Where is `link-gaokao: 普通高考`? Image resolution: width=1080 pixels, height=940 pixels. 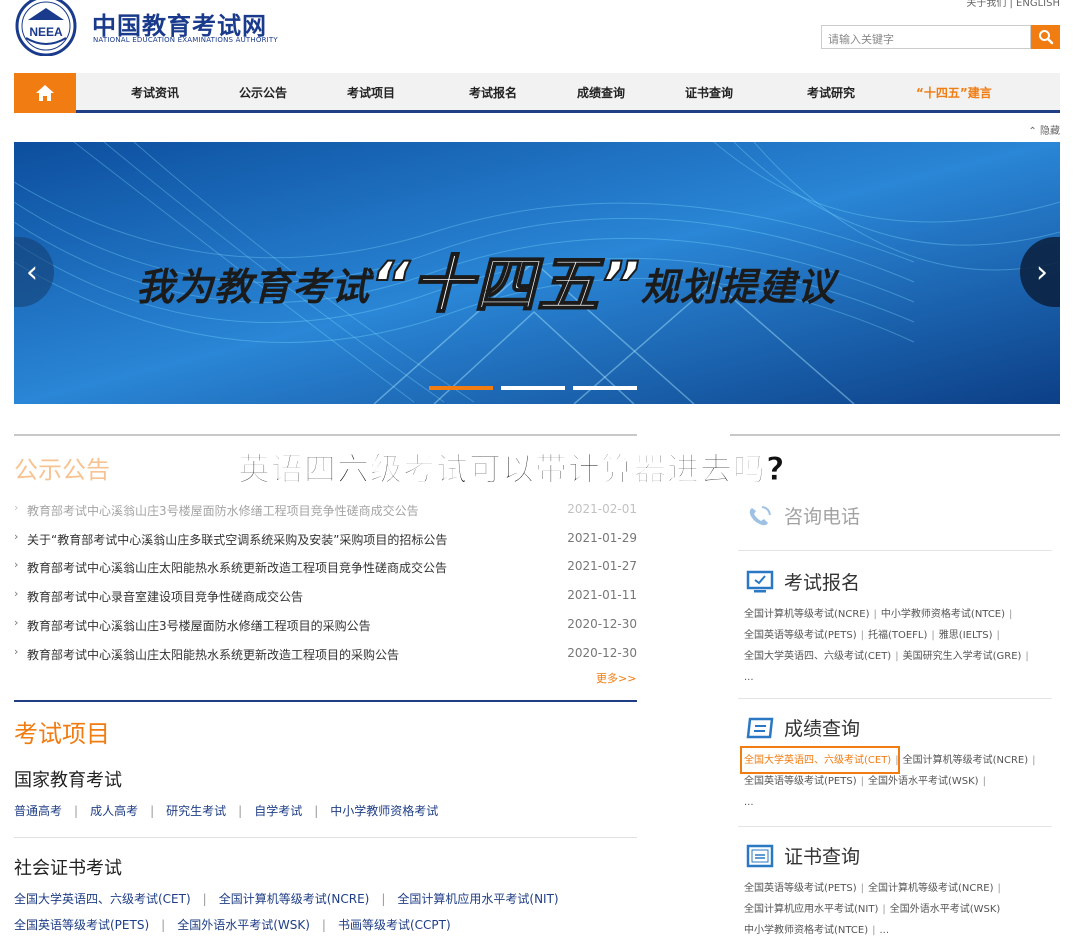 link-gaokao: 普通高考 is located at coordinates (38, 811).